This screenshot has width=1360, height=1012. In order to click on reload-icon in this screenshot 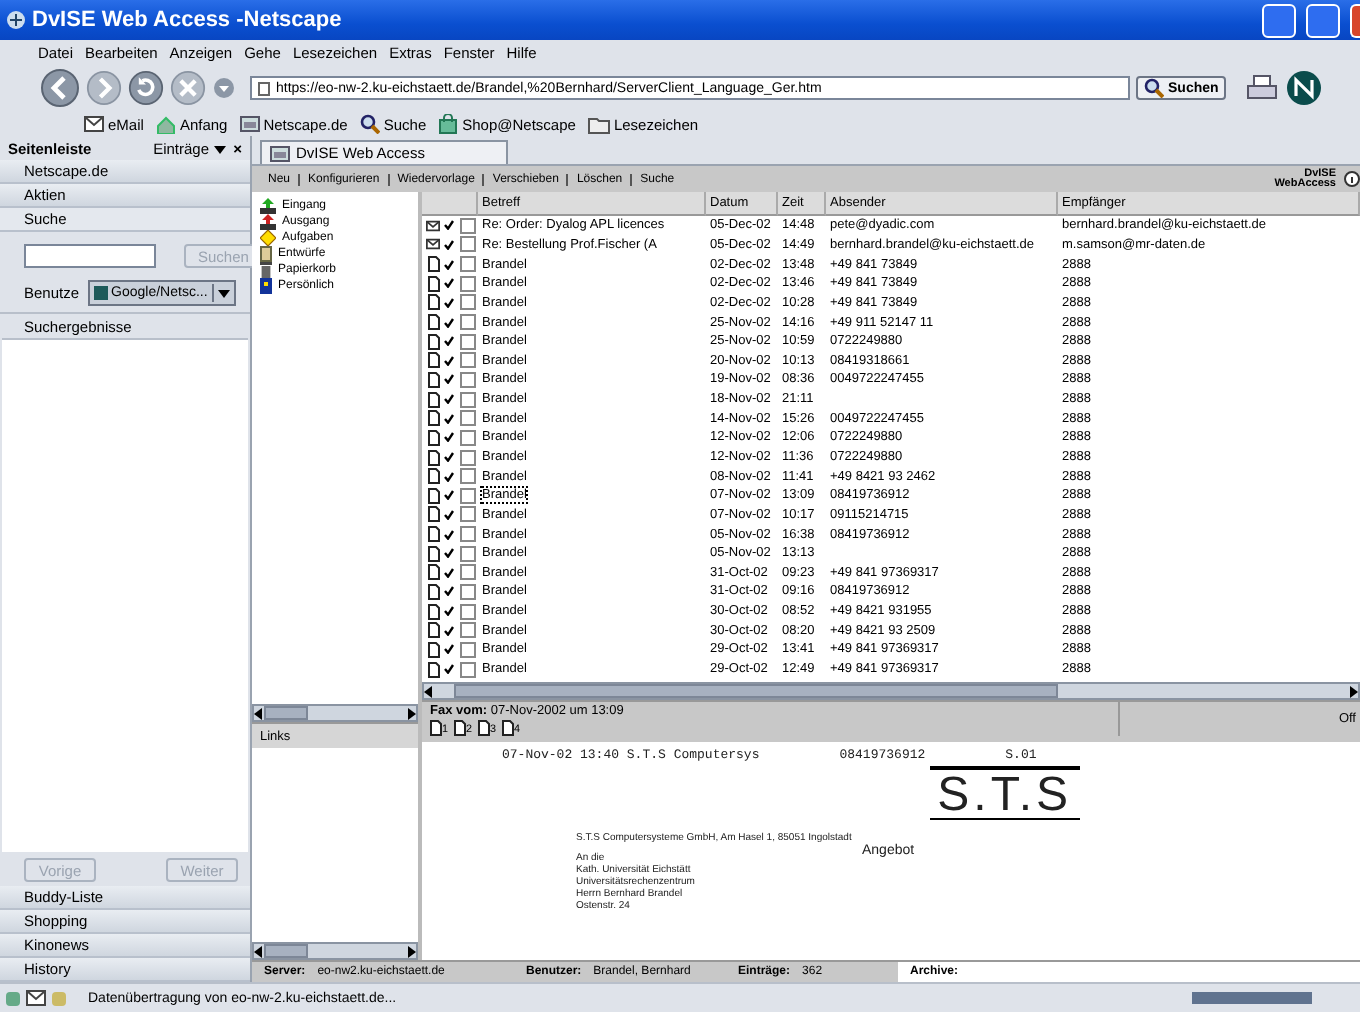, I will do `click(146, 88)`.